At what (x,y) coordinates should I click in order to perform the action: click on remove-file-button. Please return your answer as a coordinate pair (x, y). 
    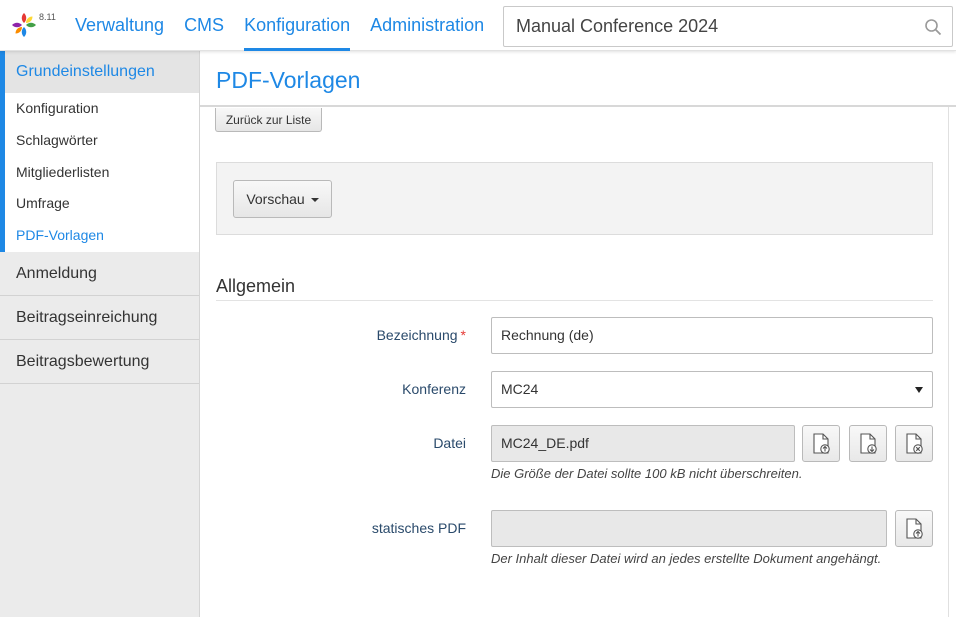
    Looking at the image, I should click on (914, 443).